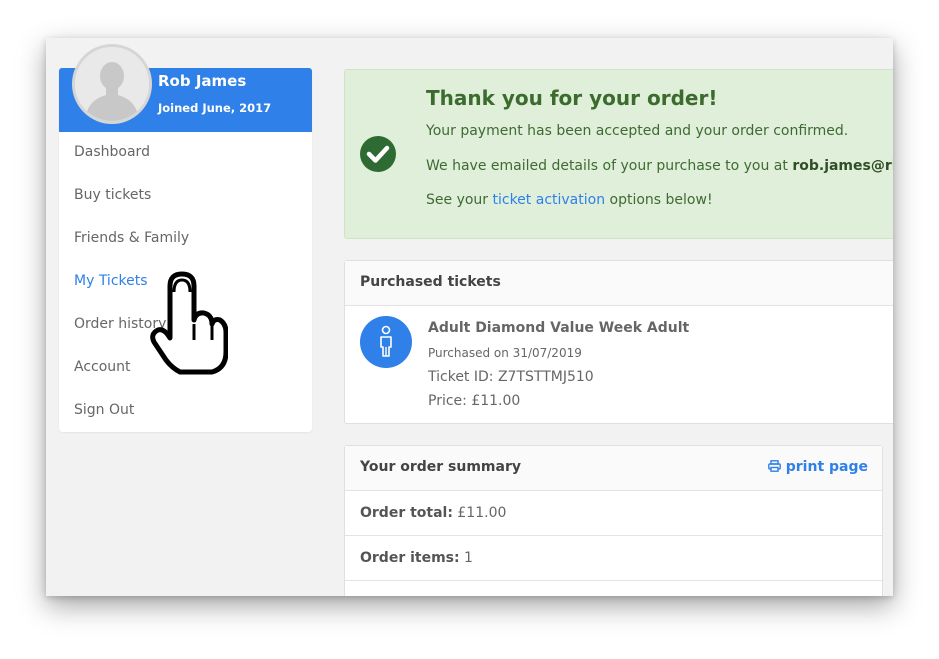 This screenshot has width=939, height=659. Describe the element at coordinates (549, 200) in the screenshot. I see `ticket-activation-link: ticket activation` at that location.